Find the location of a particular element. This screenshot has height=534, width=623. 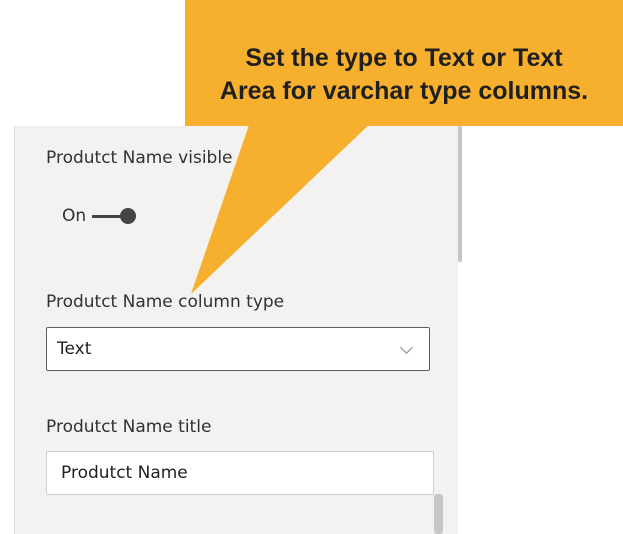

scrollbar-bottom is located at coordinates (438, 514).